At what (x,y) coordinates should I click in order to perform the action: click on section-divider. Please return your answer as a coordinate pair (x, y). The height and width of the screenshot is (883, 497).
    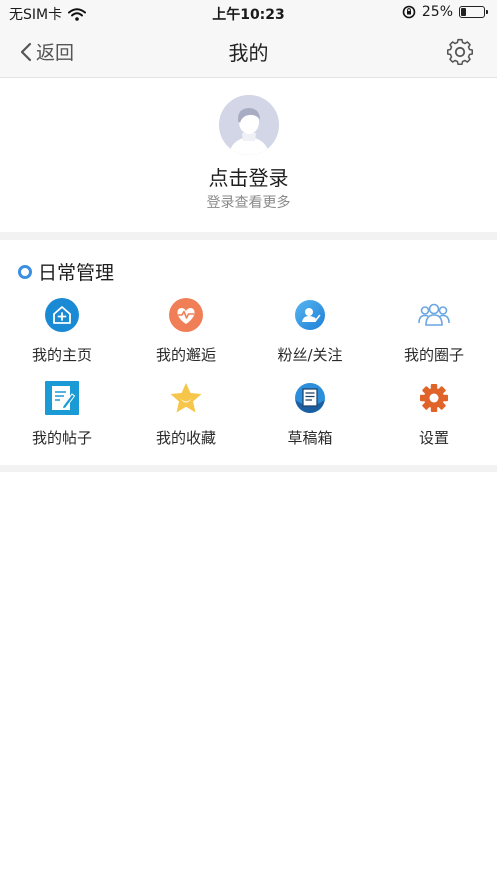
    Looking at the image, I should click on (248, 236).